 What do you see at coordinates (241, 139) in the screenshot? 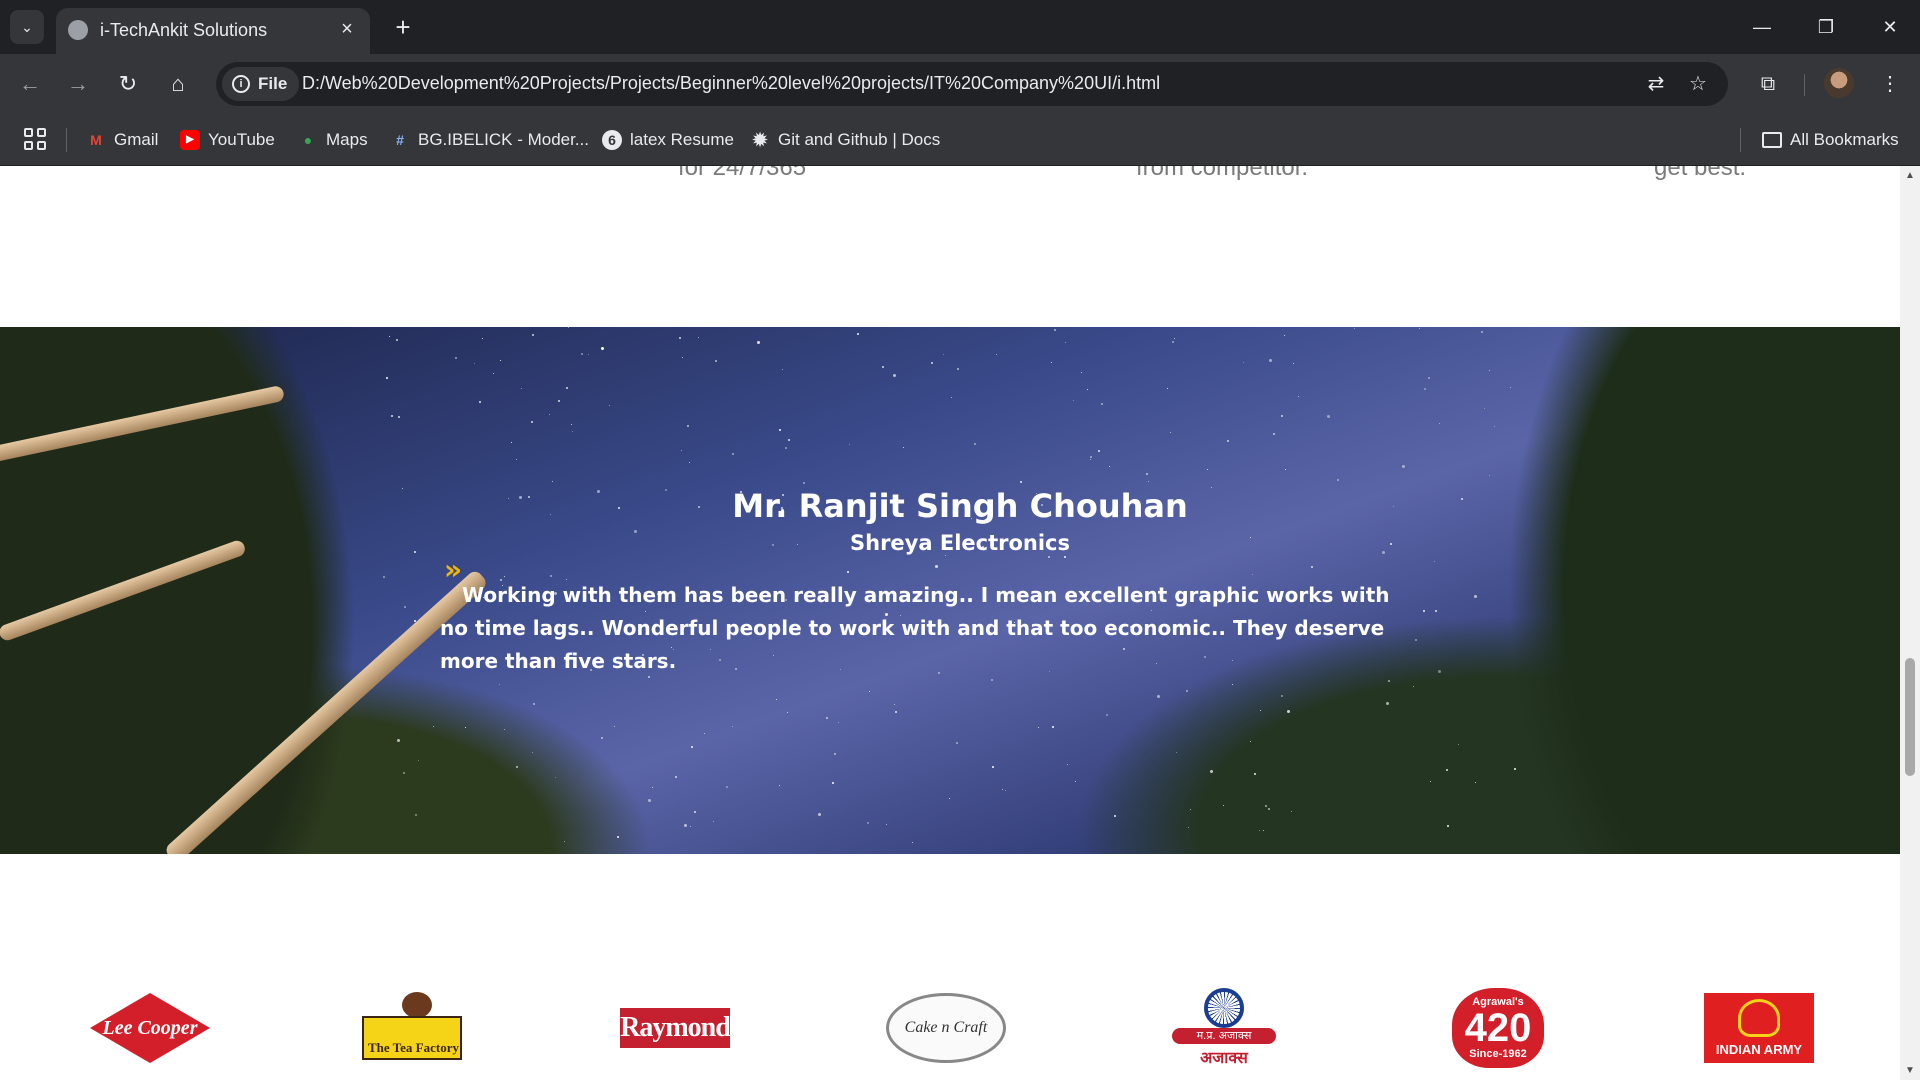
I see `bookmark-label: YouTube` at bounding box center [241, 139].